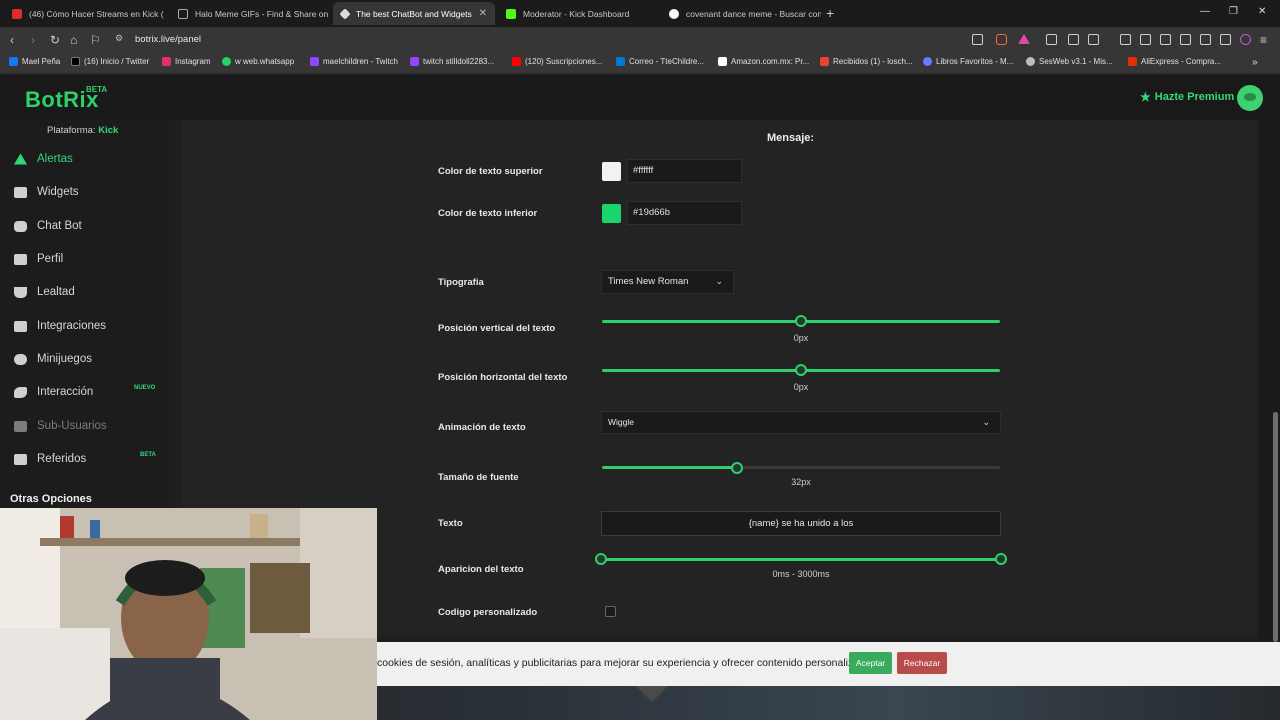 The height and width of the screenshot is (720, 1280). I want to click on share-icon, so click(977, 39).